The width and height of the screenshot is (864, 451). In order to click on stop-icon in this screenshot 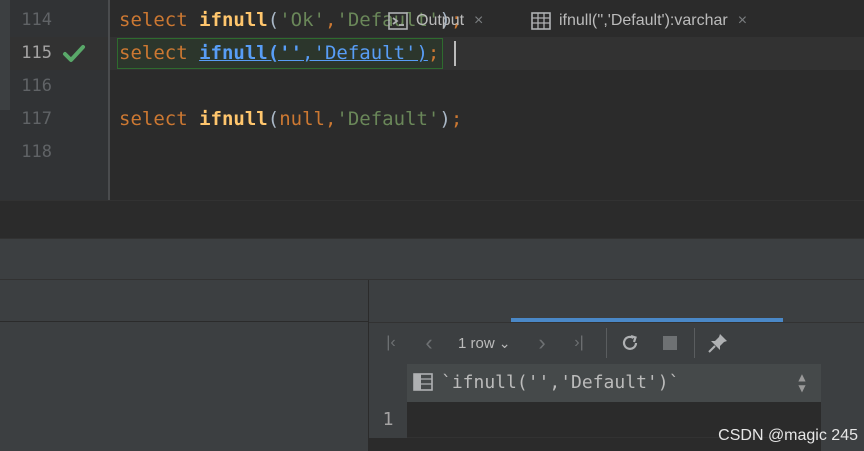, I will do `click(670, 343)`.